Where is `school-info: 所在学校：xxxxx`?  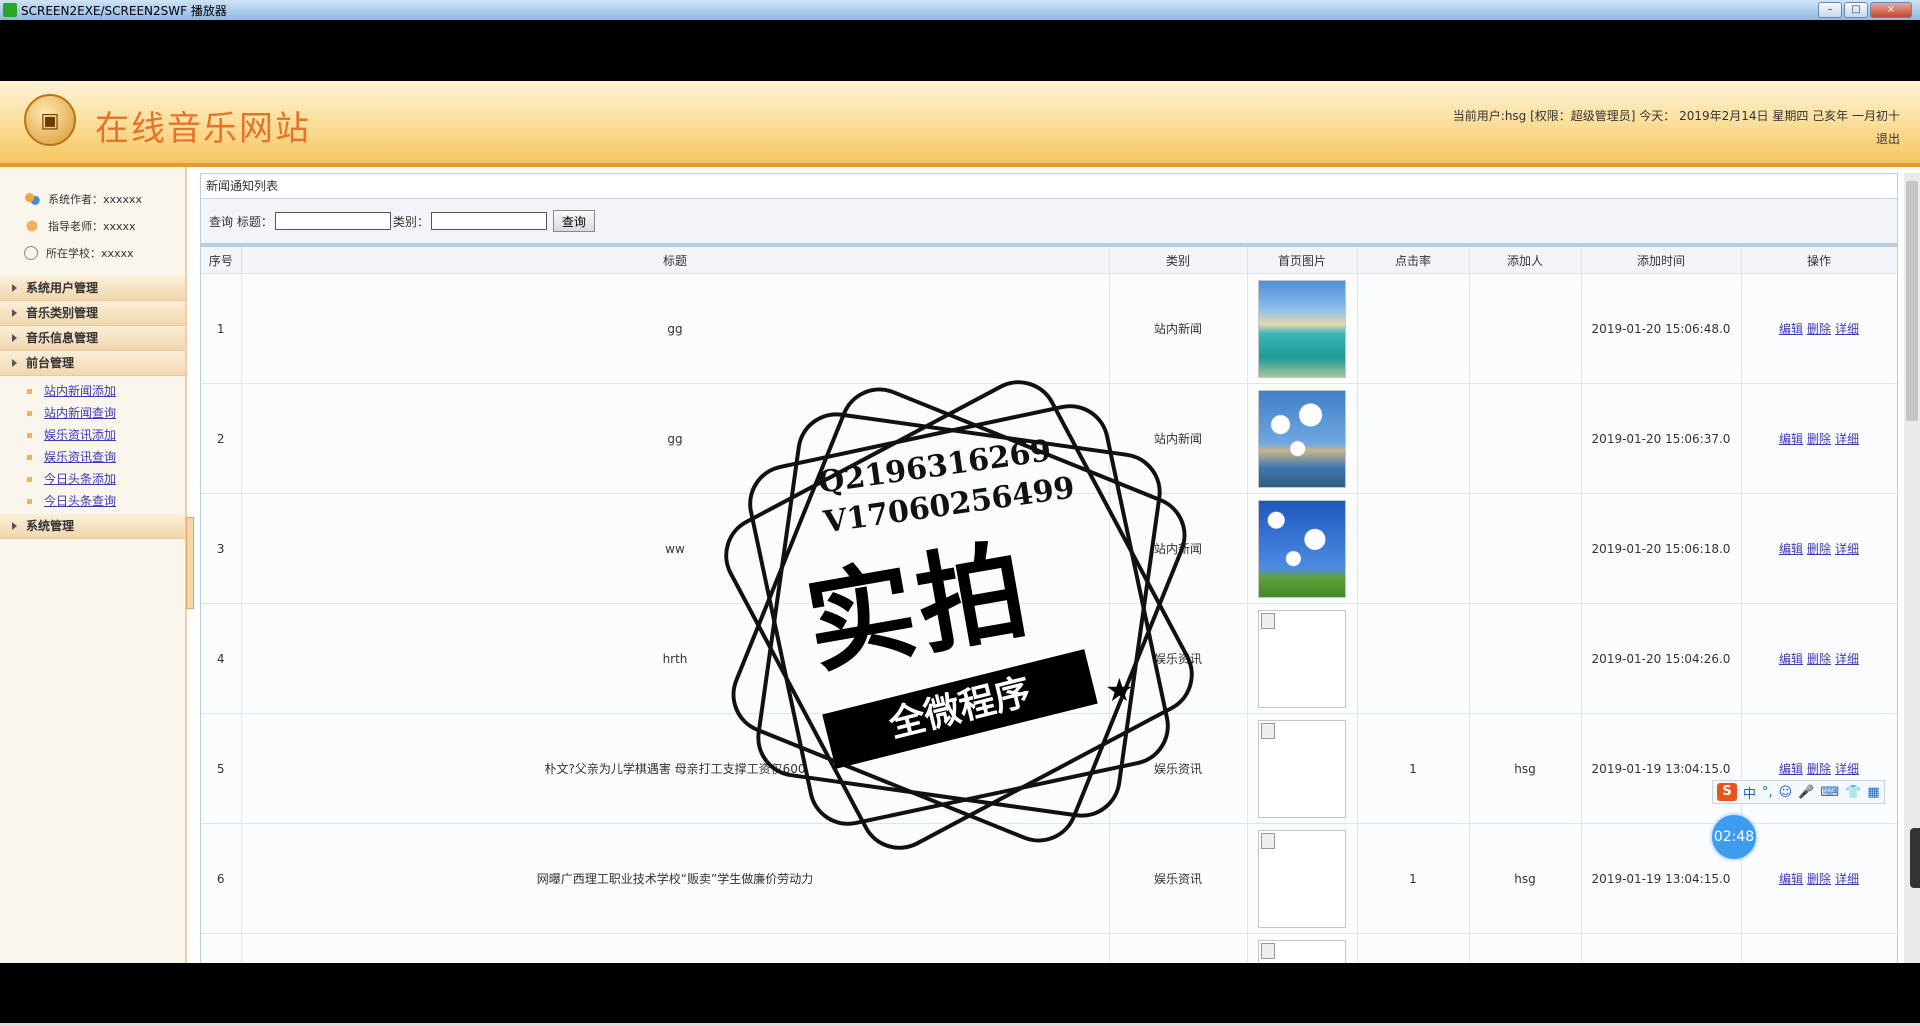 school-info: 所在学校：xxxxx is located at coordinates (104, 252).